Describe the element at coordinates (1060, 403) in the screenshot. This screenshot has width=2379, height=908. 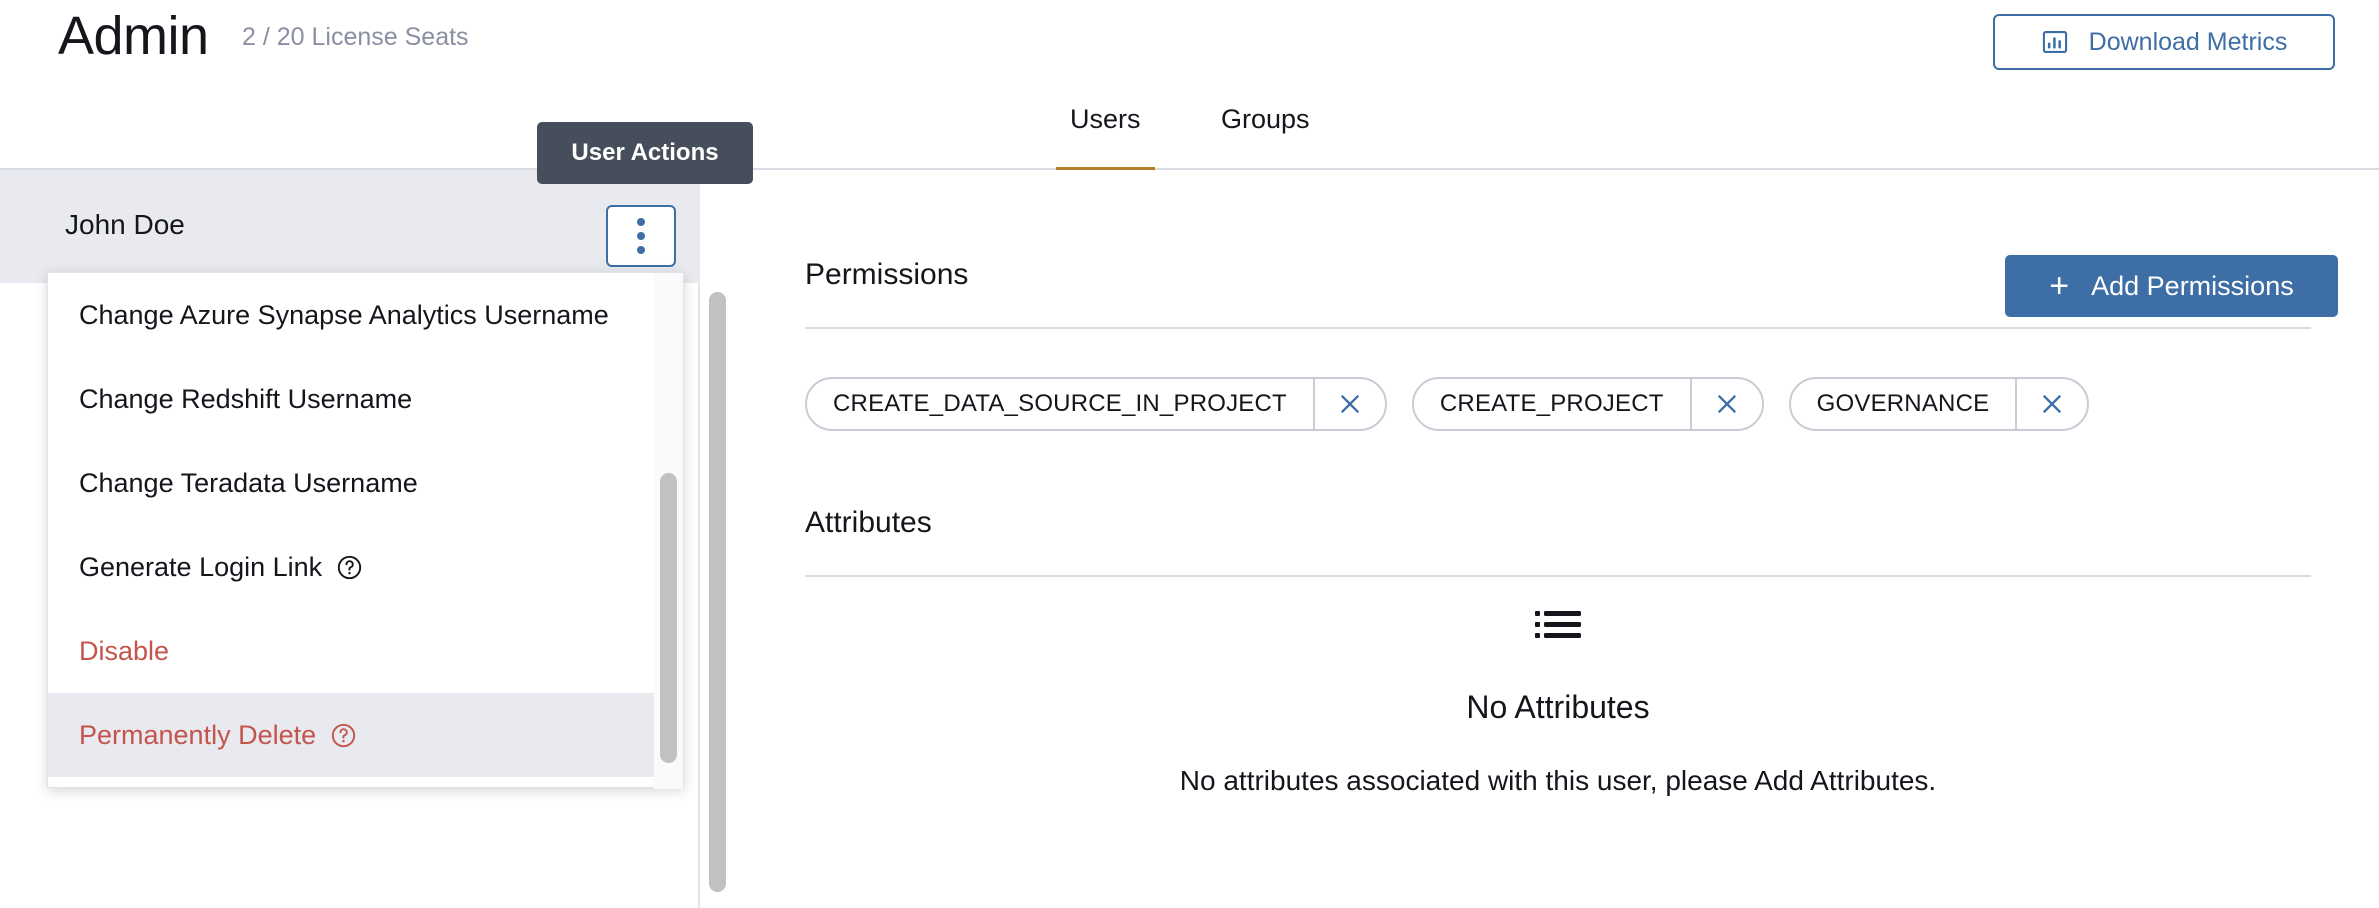
I see `permission-chip-label: CREATE_DATA_SOURCE_IN_PROJECT` at that location.